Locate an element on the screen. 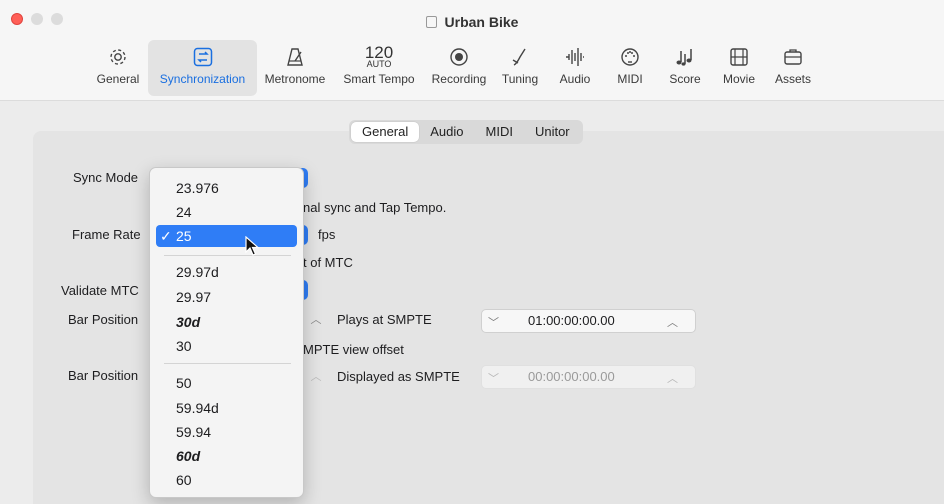 This screenshot has height=504, width=944. film-icon is located at coordinates (739, 57).